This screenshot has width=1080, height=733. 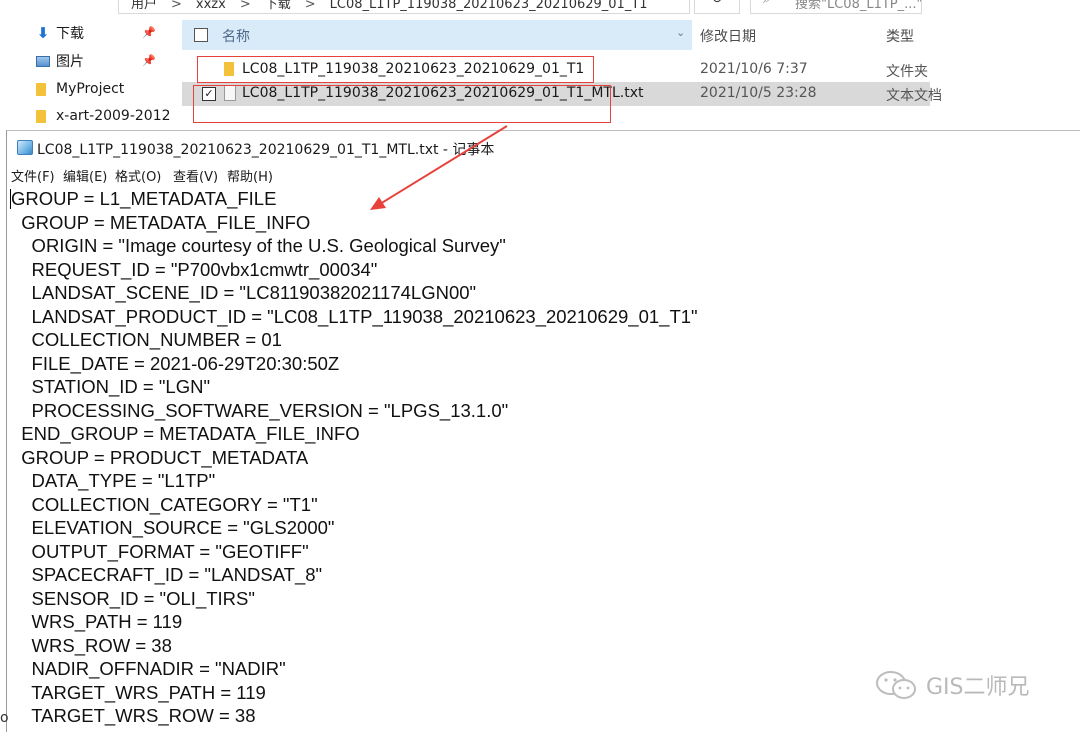 I want to click on notepad-icon, so click(x=25, y=147).